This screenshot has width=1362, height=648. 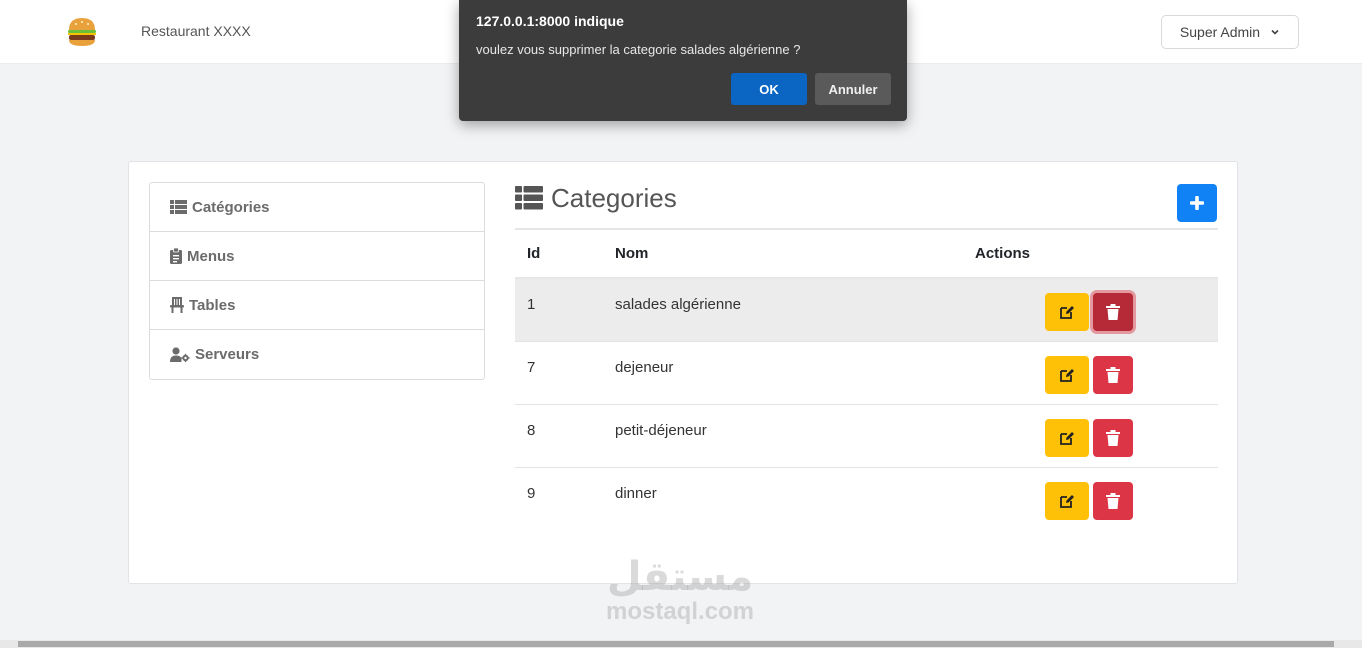 I want to click on user-menu-button: Super Admin, so click(x=1230, y=32).